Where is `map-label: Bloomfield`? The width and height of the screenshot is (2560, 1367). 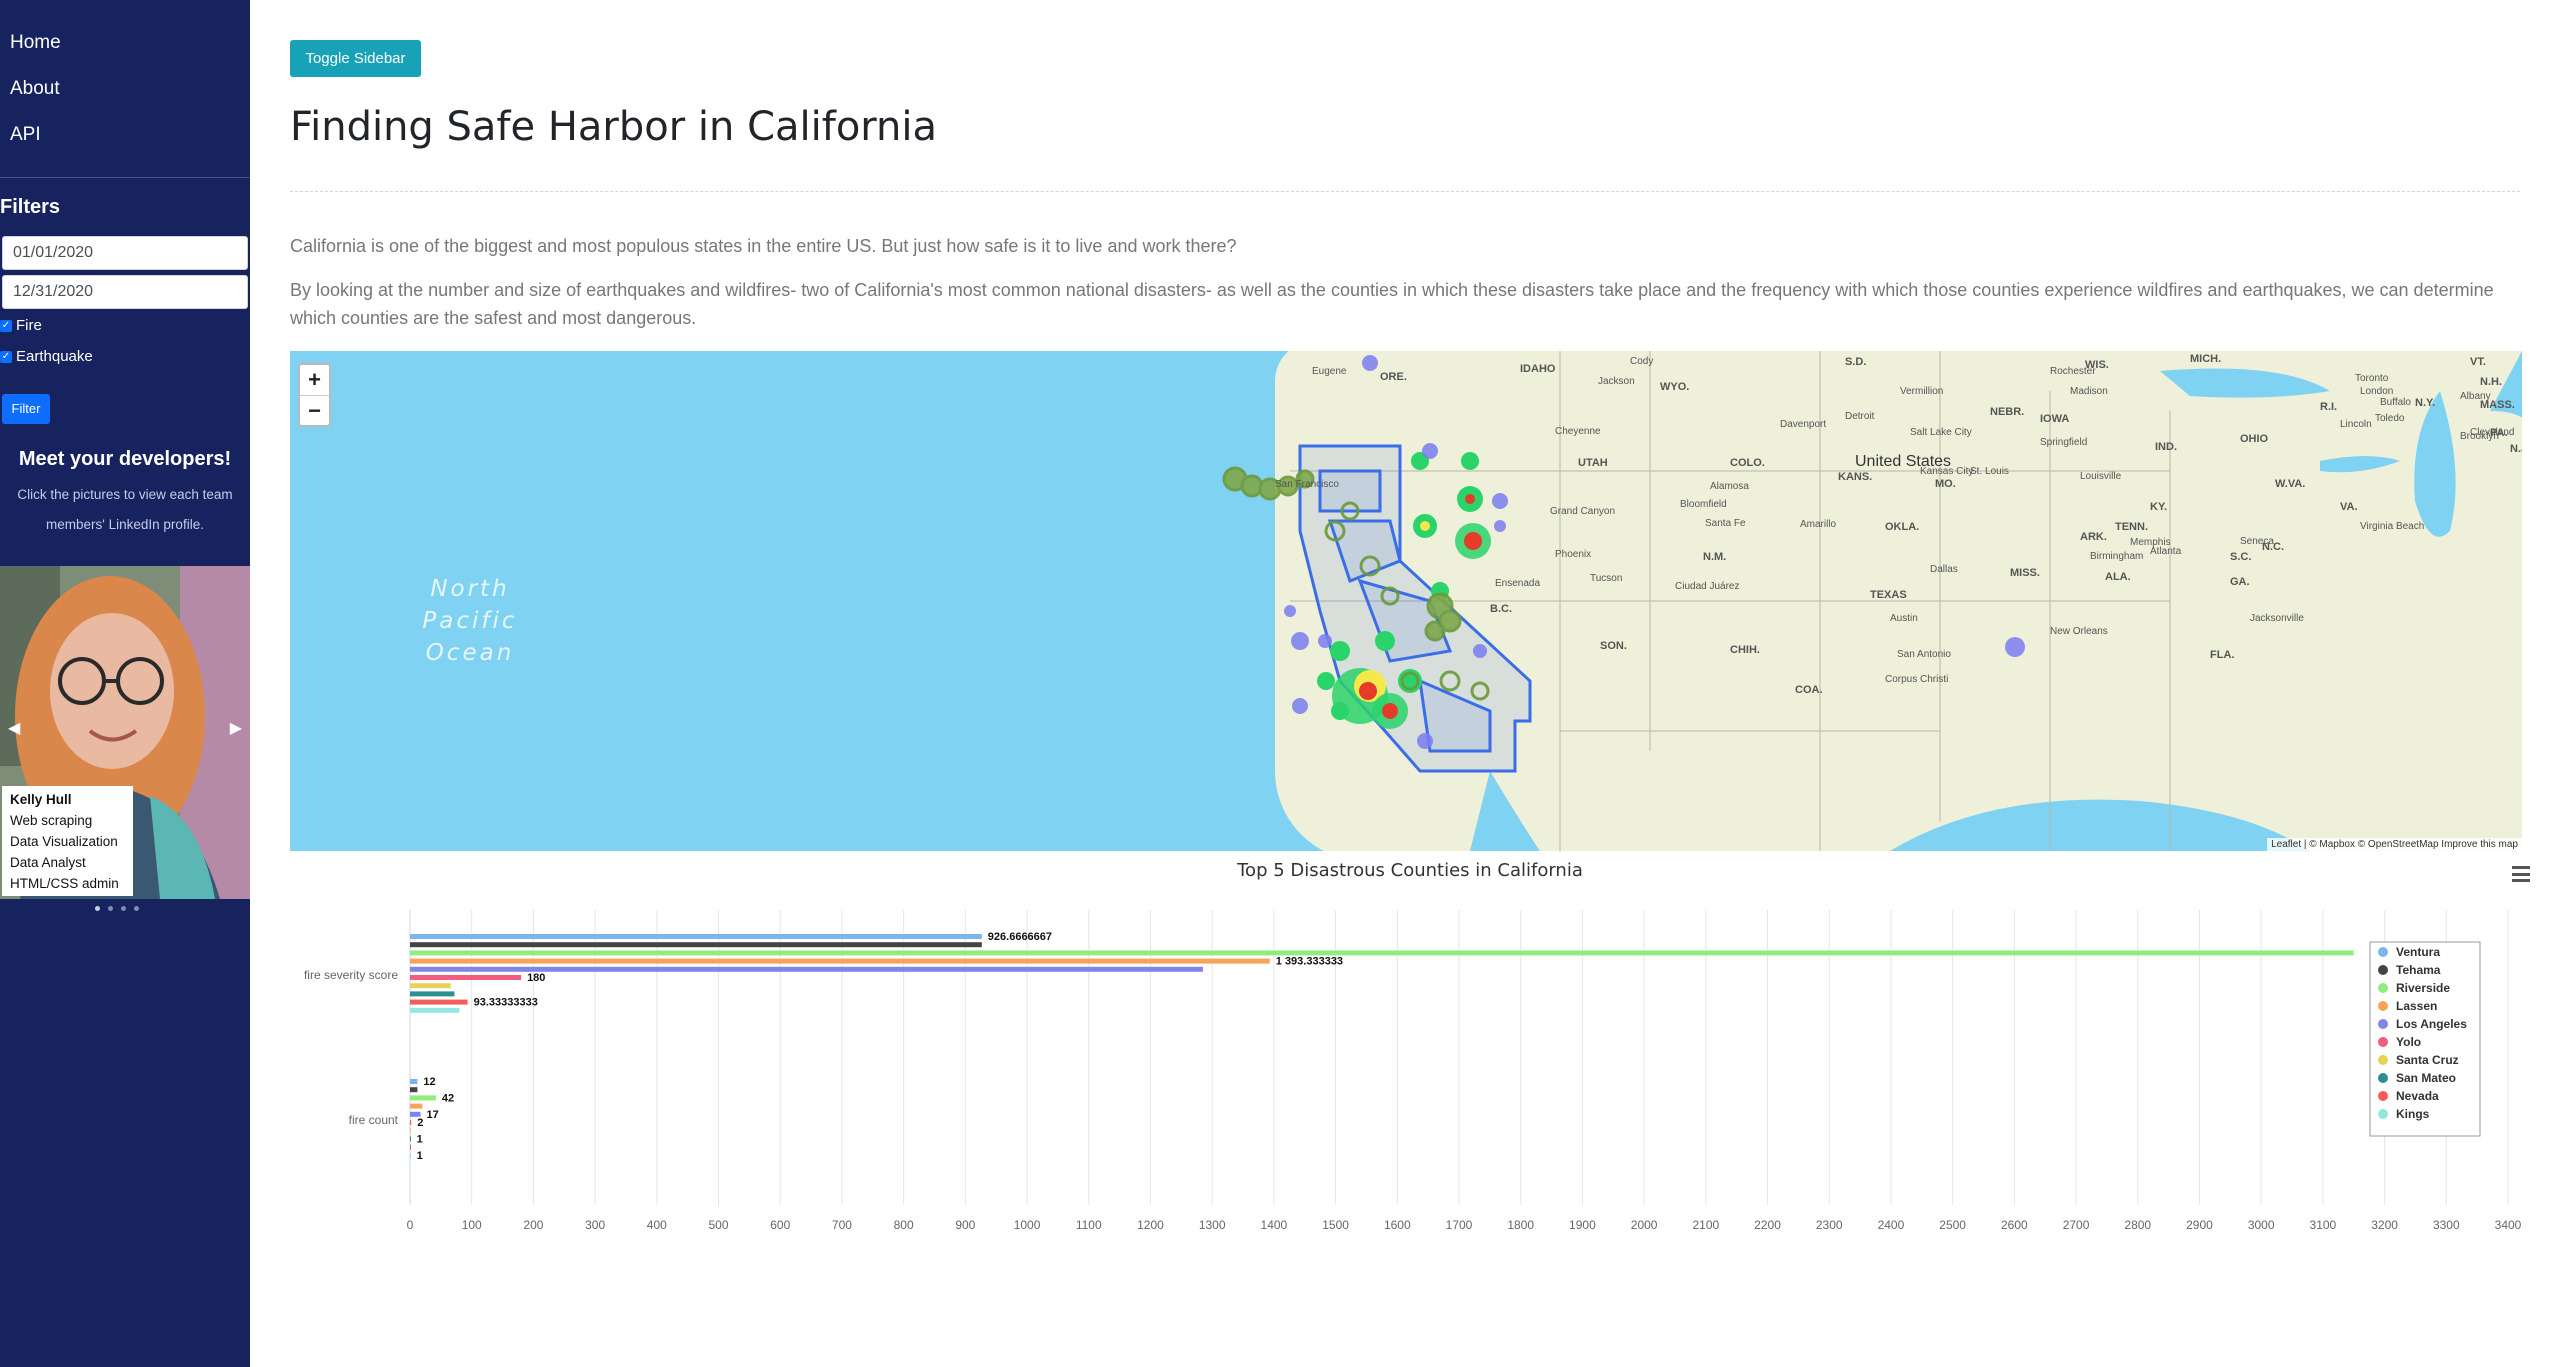
map-label: Bloomfield is located at coordinates (1703, 504).